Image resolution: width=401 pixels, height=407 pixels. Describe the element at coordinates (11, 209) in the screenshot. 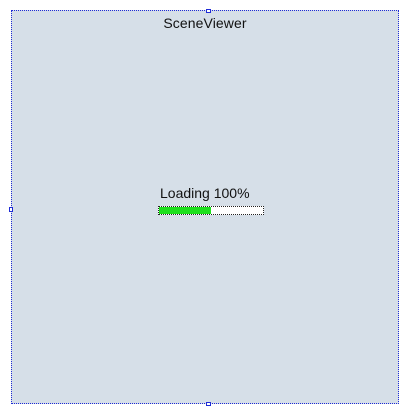

I see `resize-handle-left` at that location.